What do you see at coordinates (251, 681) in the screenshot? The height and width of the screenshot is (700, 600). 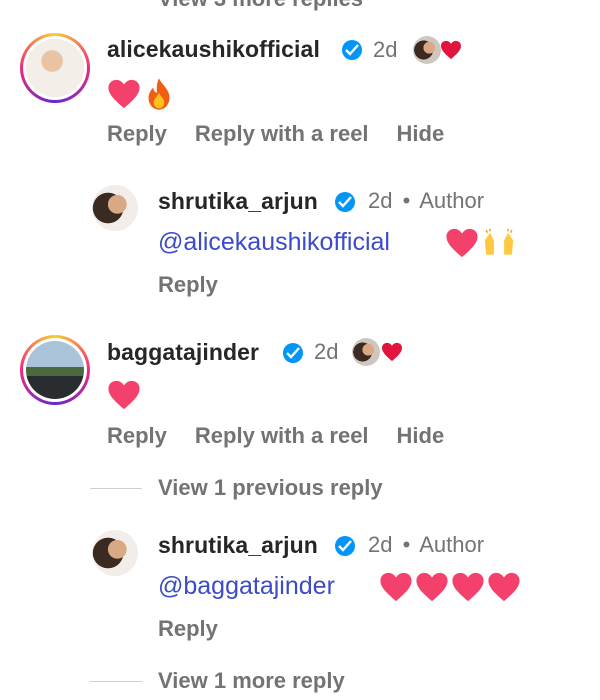 I see `view-more-reply-link: View 1 more reply` at bounding box center [251, 681].